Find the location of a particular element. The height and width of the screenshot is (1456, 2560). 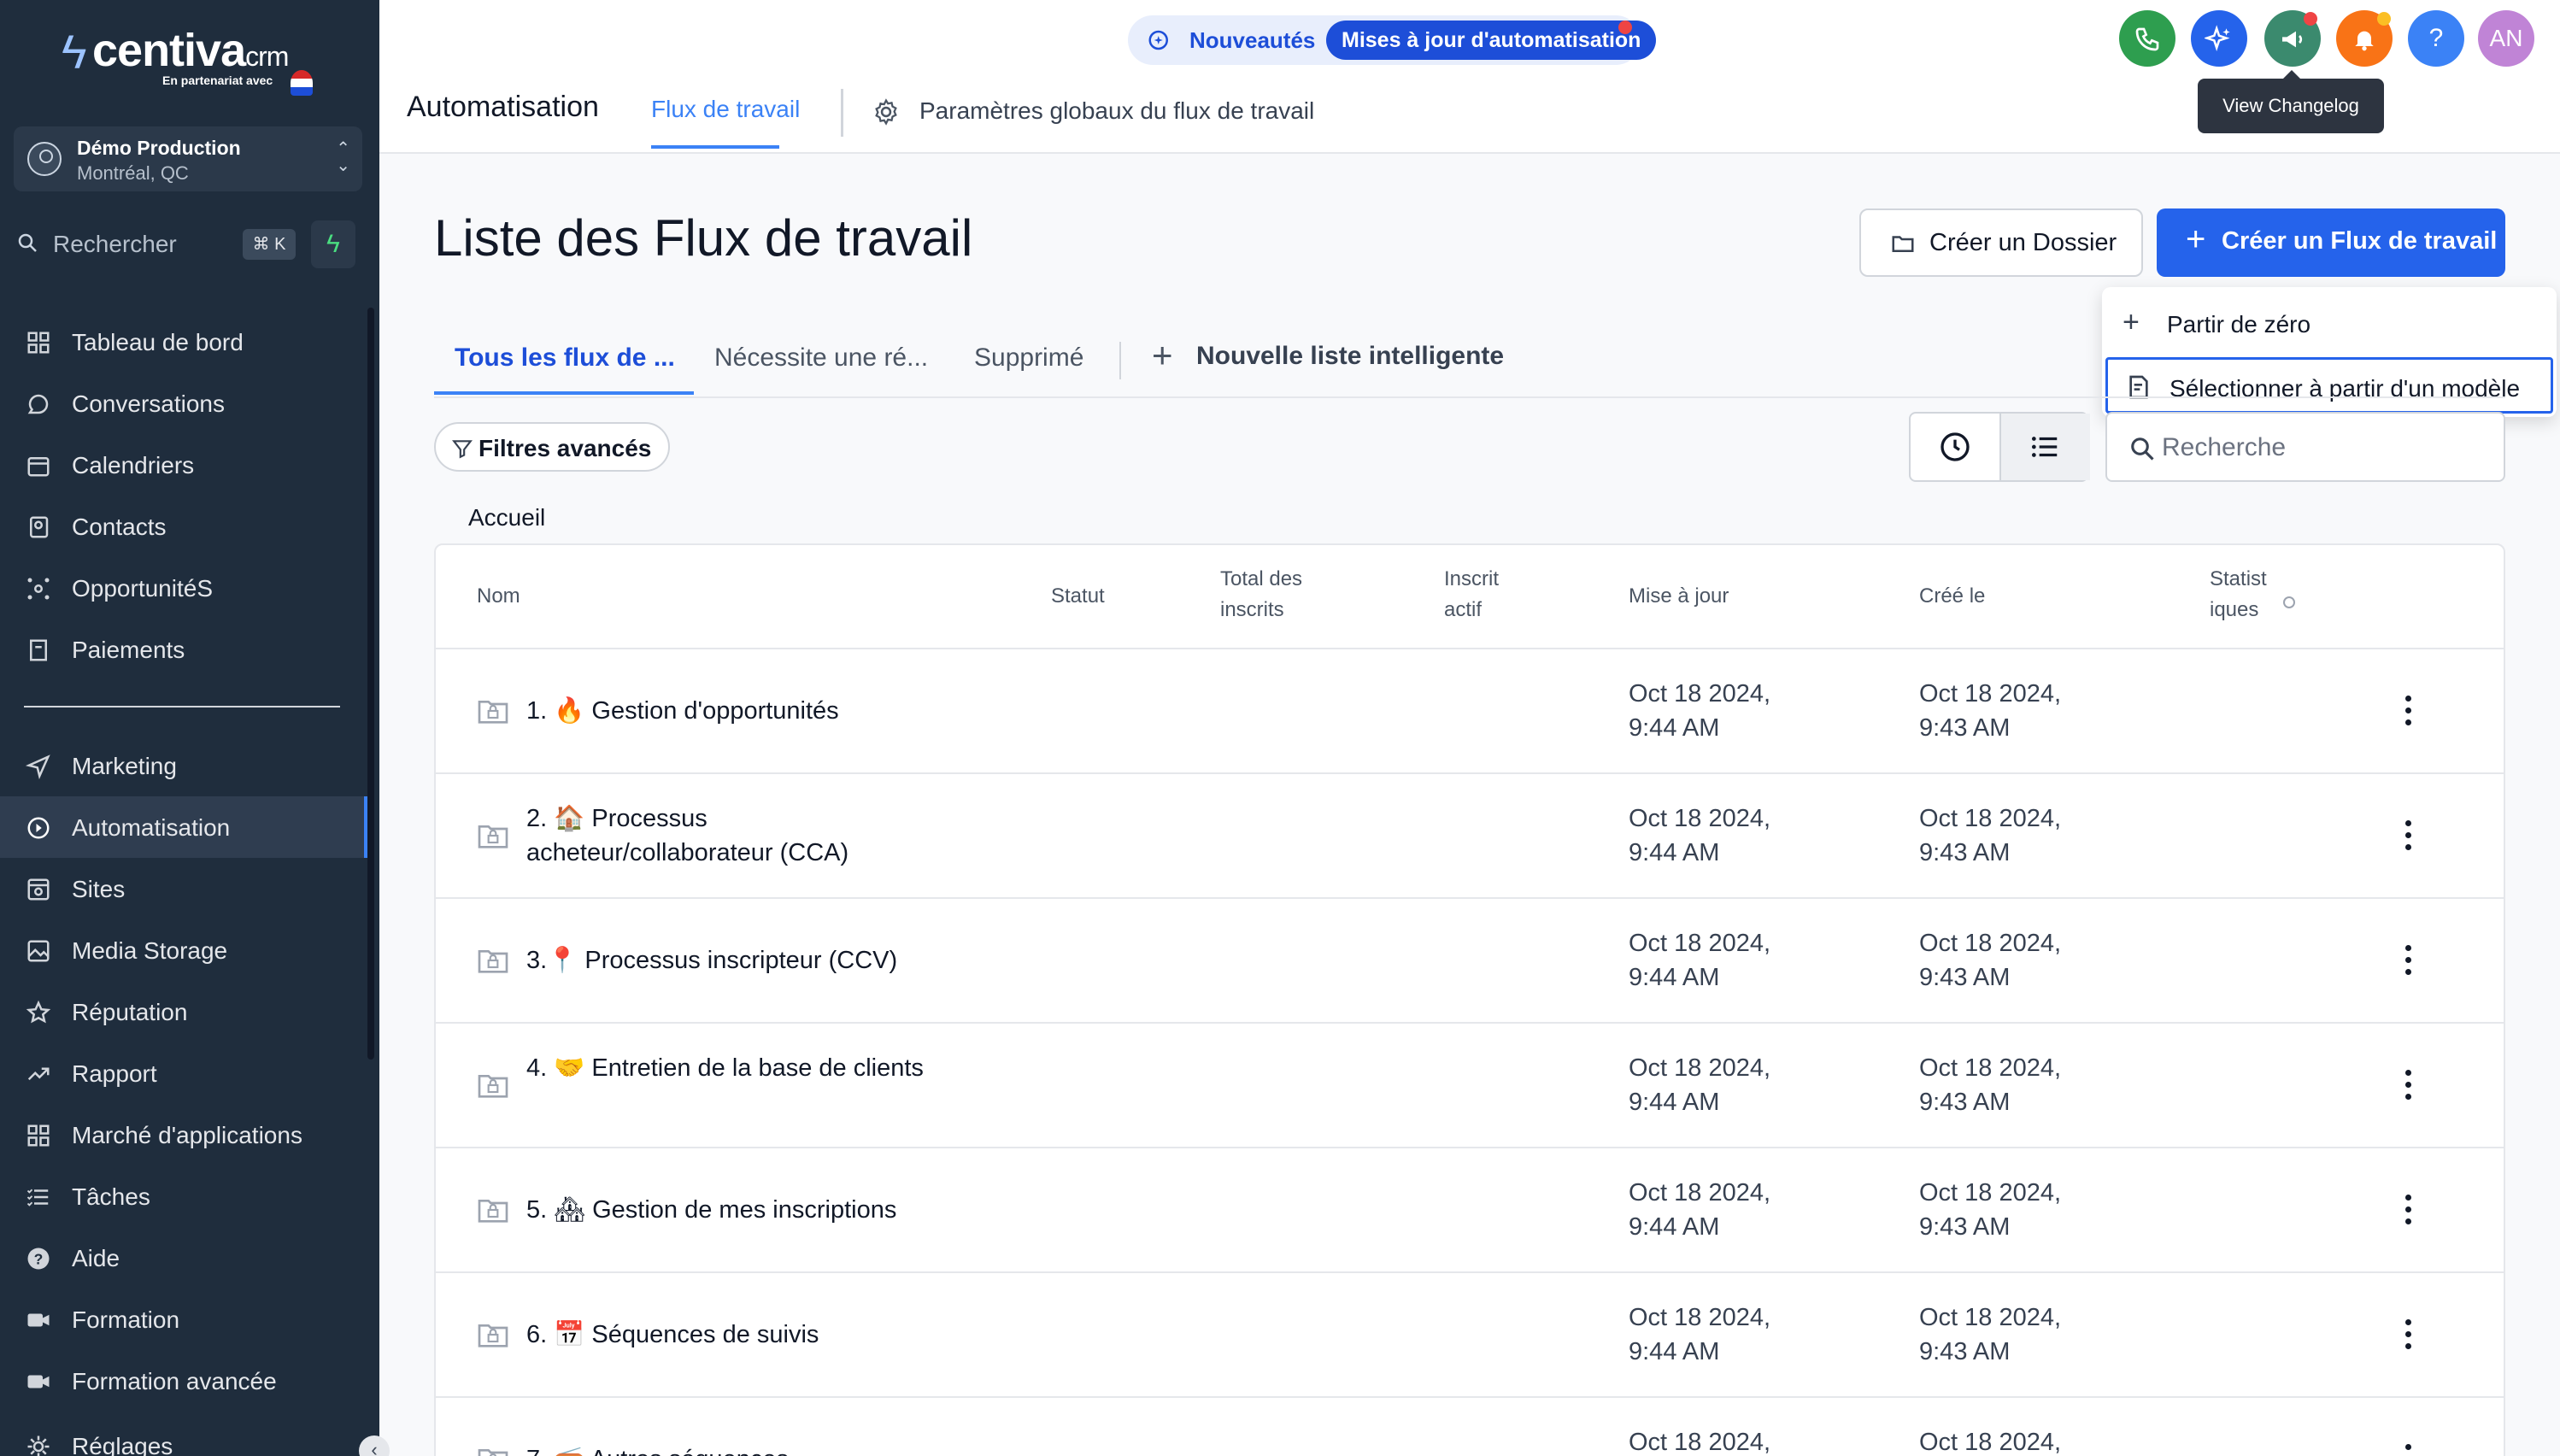

workflow-name: 1. 🔥 Gestion d'opportunités is located at coordinates (732, 711).